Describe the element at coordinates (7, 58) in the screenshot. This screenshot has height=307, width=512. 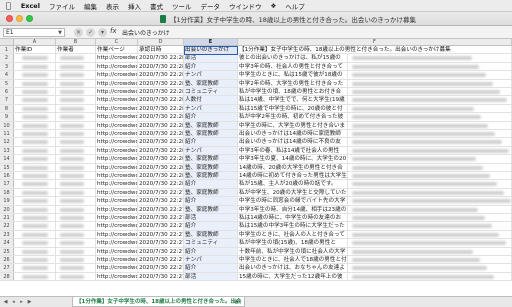
I see `row-number: 2` at that location.